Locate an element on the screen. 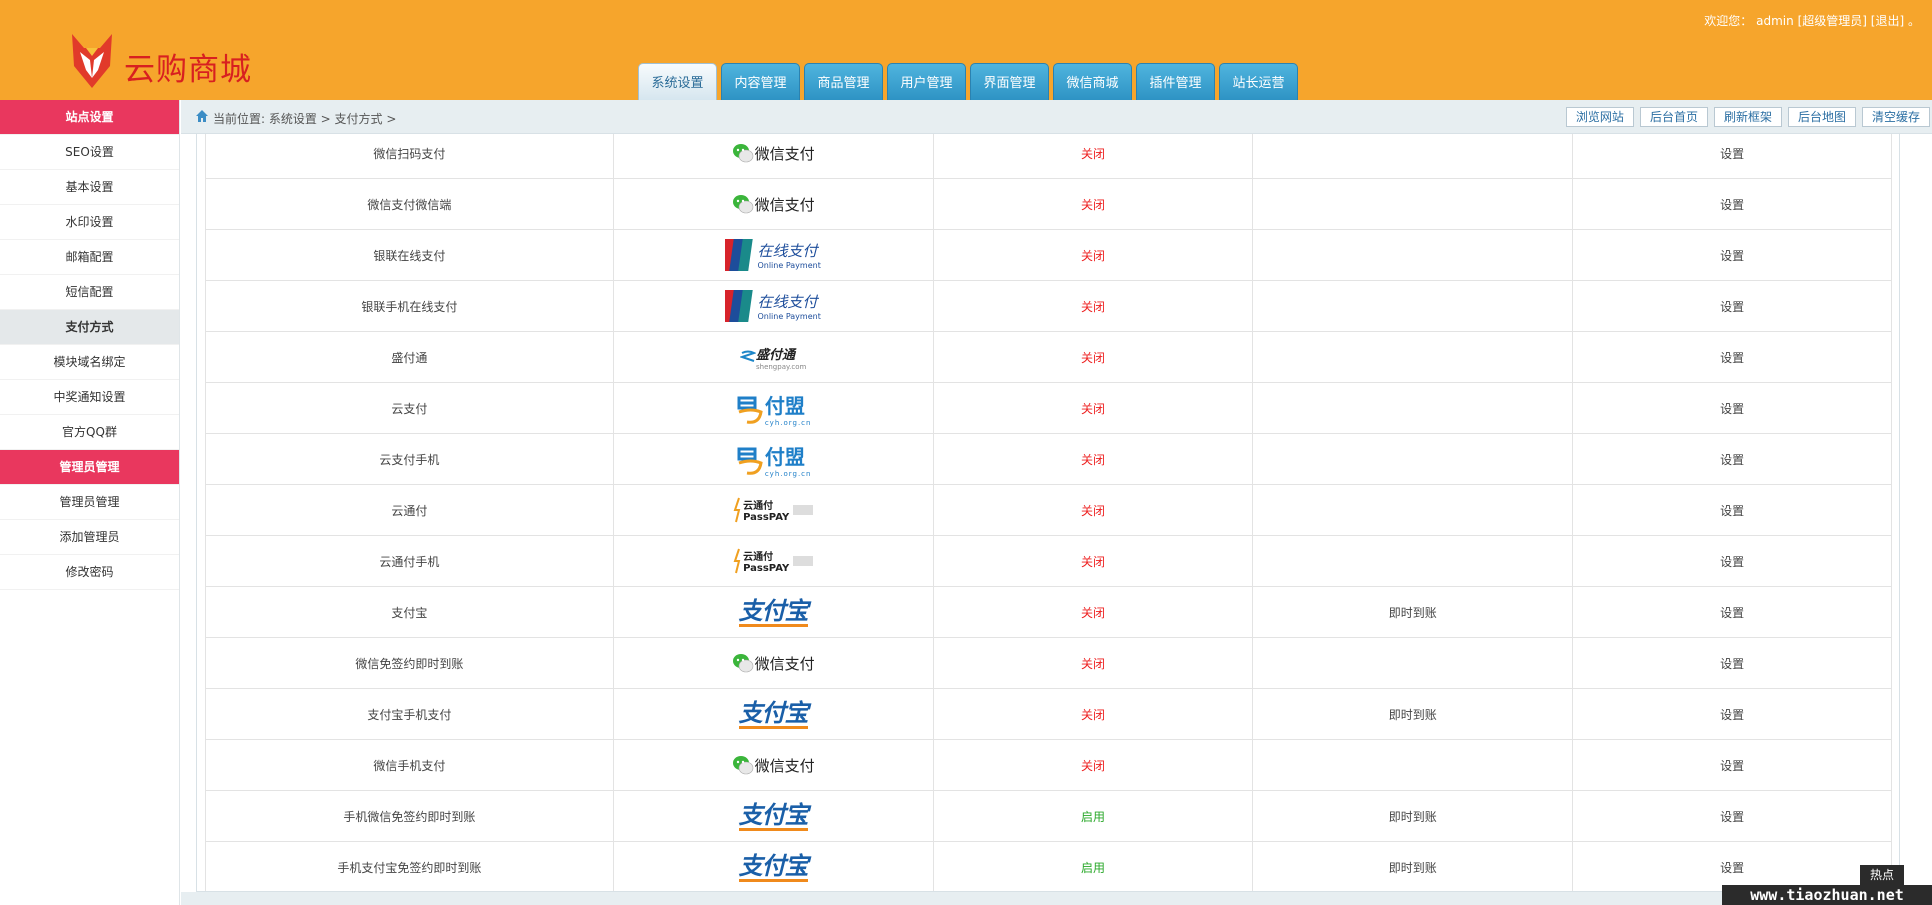  passpay-logo: 云通付 PassPAY is located at coordinates (773, 510).